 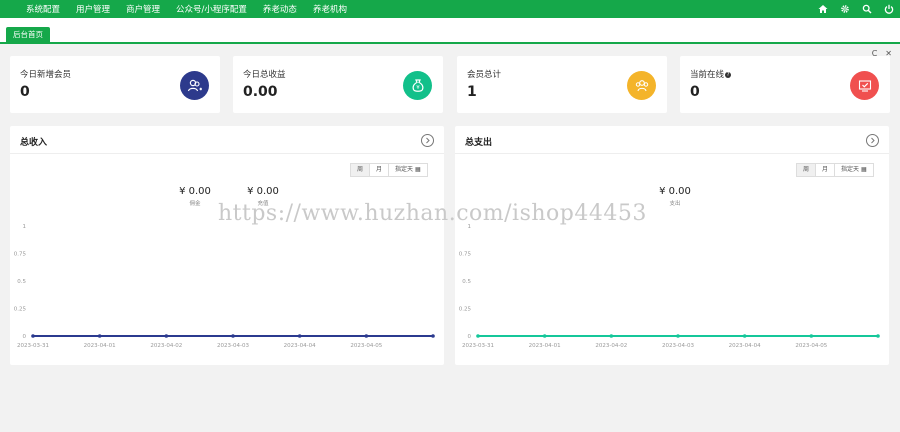 What do you see at coordinates (93, 9) in the screenshot?
I see `nav-item-user-management: 用户管理` at bounding box center [93, 9].